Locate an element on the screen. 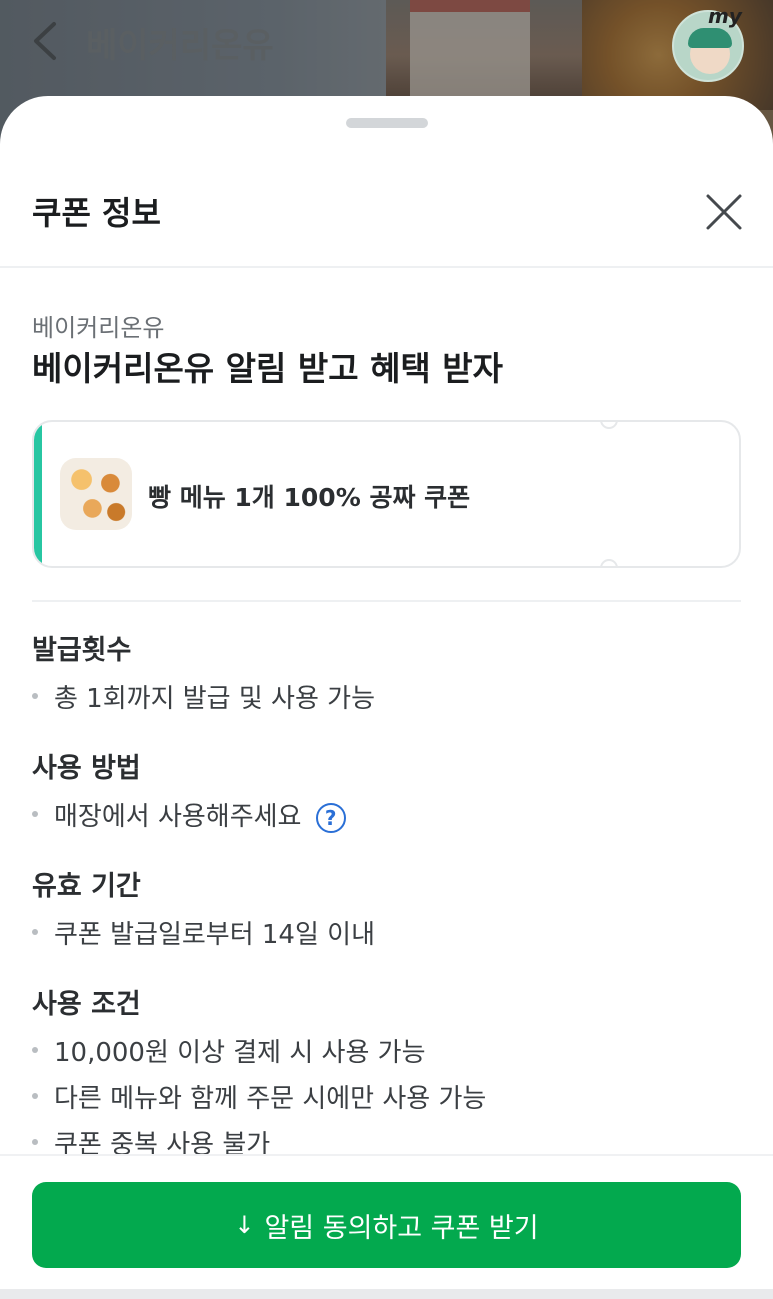 This screenshot has height=1299, width=773. help-icon: ? is located at coordinates (330, 817).